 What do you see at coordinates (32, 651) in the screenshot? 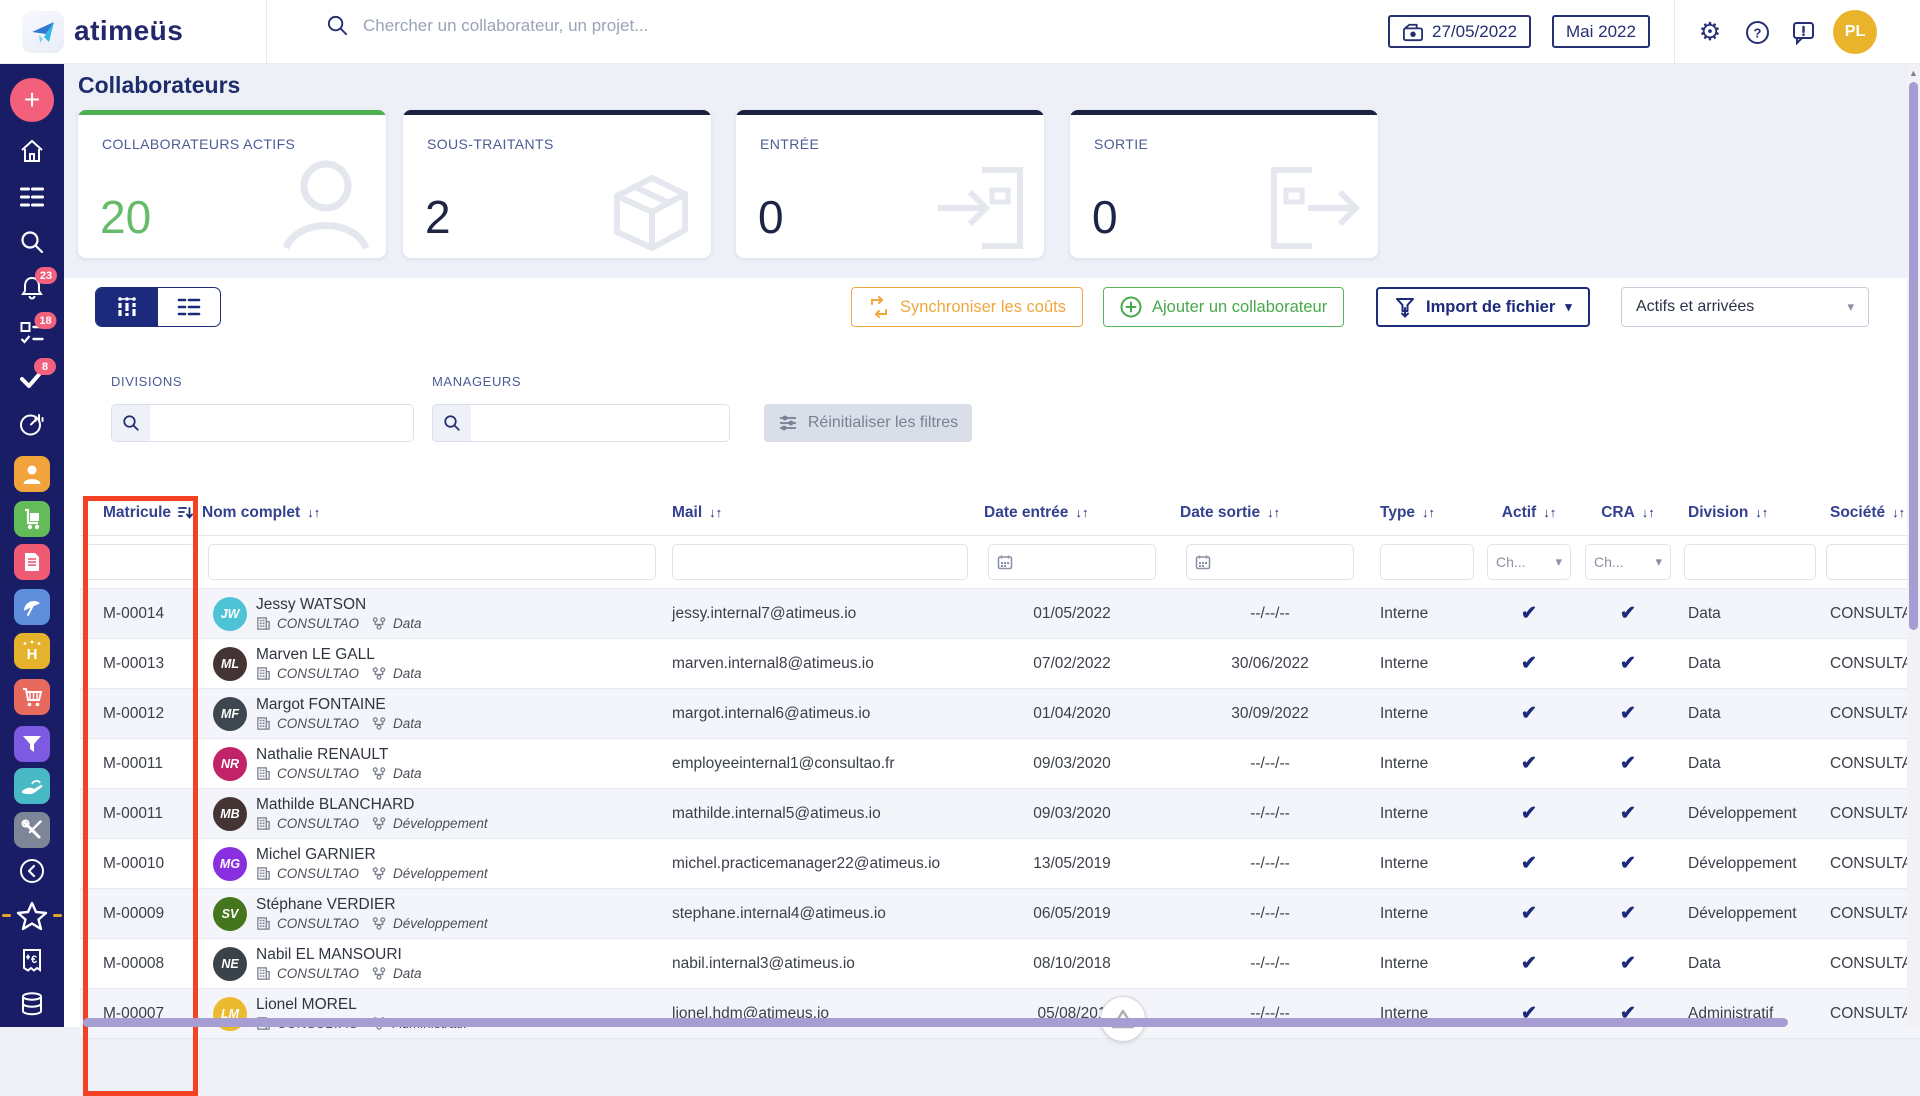
I see `sidebar-item-hotel: H` at bounding box center [32, 651].